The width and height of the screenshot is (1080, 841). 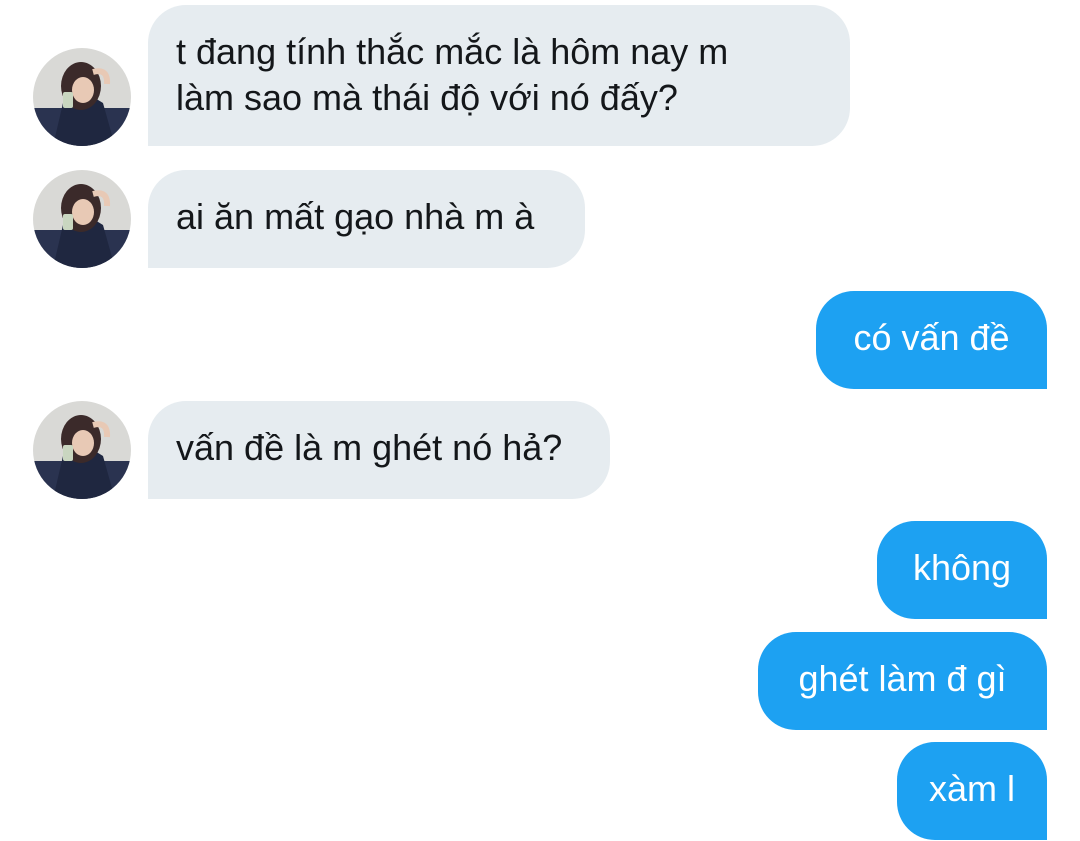 I want to click on outgoing-message-bubble: có vấn đề, so click(x=931, y=340).